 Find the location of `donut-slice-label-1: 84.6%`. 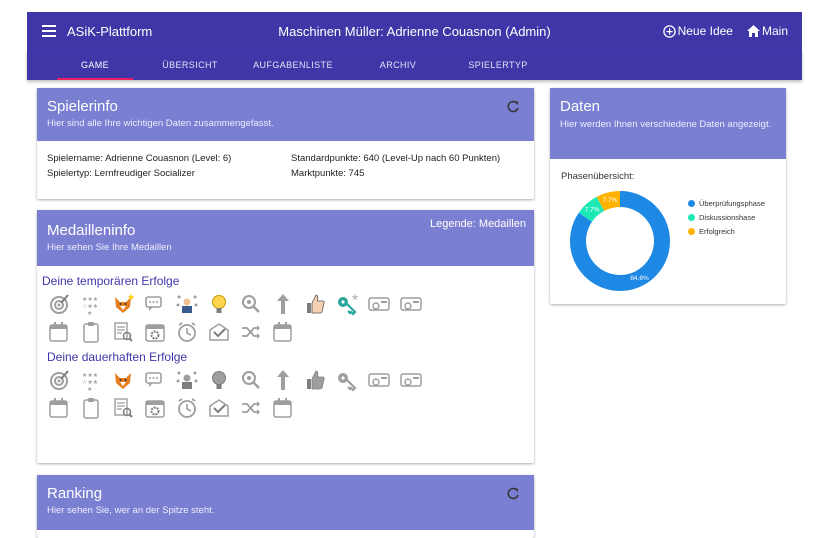

donut-slice-label-1: 84.6% is located at coordinates (639, 278).